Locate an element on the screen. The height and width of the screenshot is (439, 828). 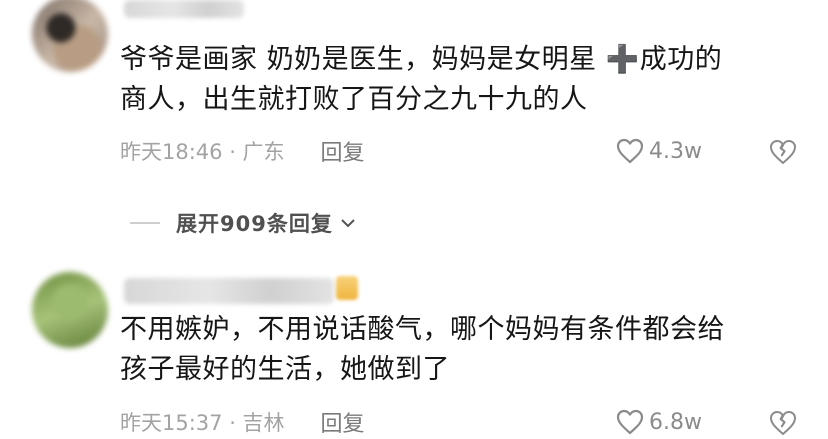
expand-replies-button: 展开909条回复 is located at coordinates (243, 223).